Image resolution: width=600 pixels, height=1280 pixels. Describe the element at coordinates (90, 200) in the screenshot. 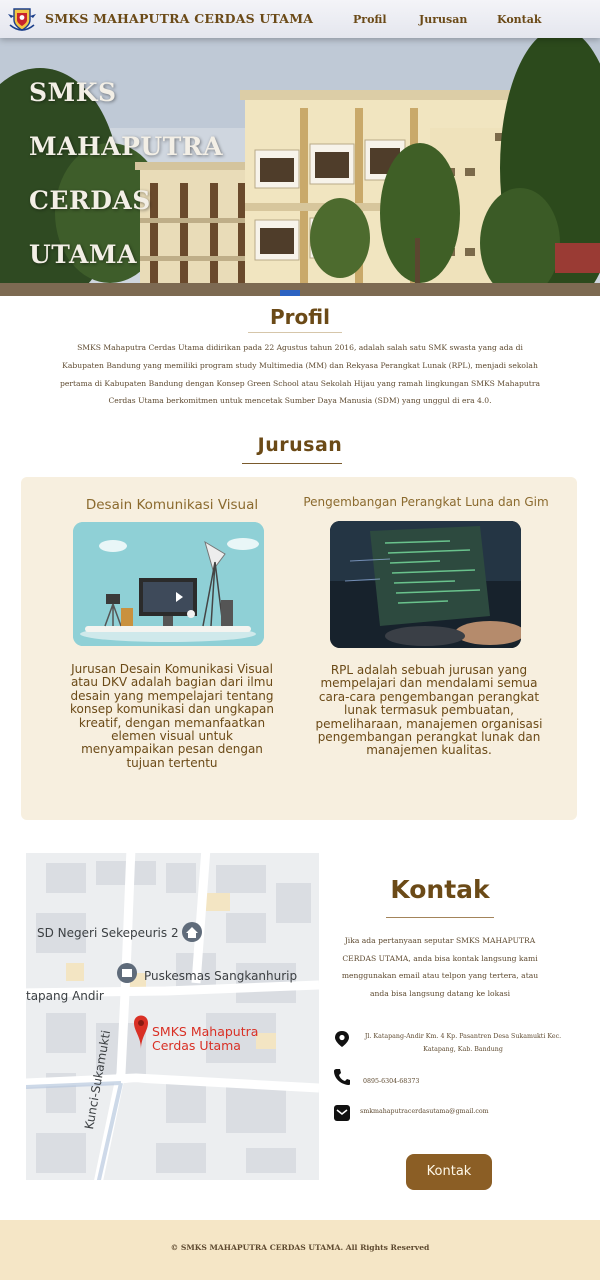

I see `hero-title-line: CERDAS` at that location.